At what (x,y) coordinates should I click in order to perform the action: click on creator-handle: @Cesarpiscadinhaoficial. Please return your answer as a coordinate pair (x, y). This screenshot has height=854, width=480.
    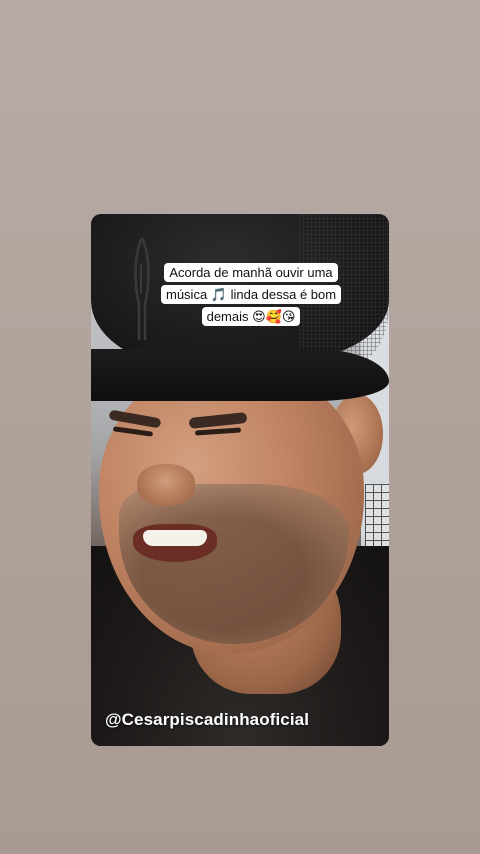
    Looking at the image, I should click on (207, 720).